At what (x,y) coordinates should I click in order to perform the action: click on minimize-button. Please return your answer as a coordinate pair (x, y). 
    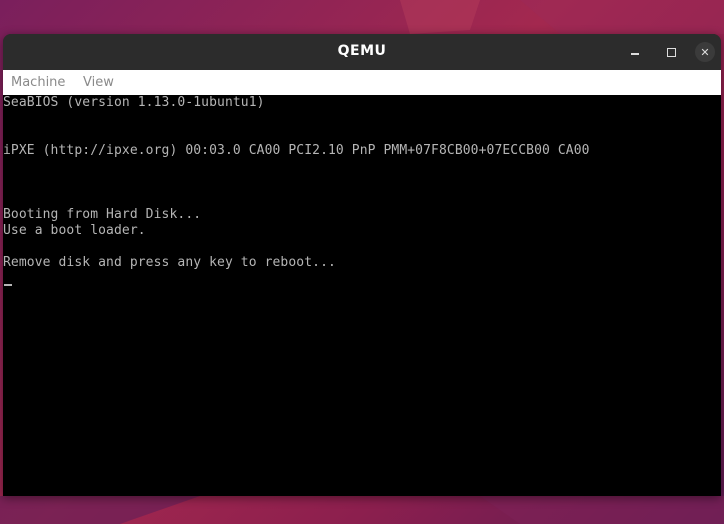
    Looking at the image, I should click on (635, 52).